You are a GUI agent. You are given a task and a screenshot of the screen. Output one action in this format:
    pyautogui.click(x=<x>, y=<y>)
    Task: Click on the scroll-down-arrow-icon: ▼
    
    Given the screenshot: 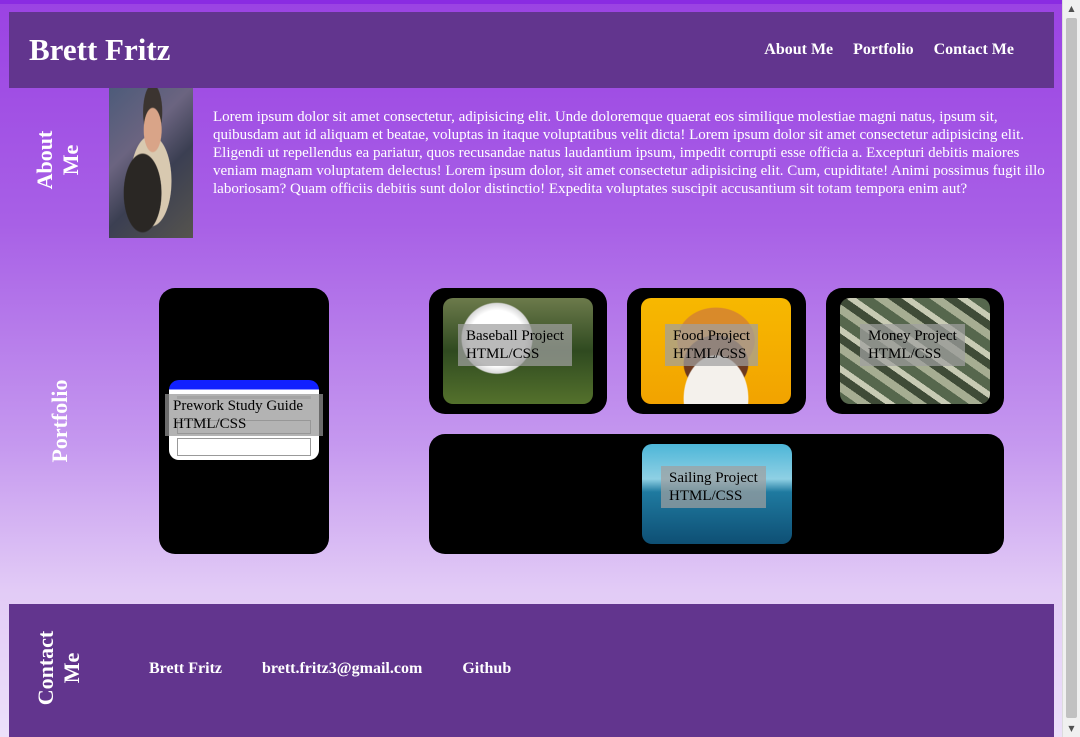 What is the action you would take?
    pyautogui.click(x=1071, y=728)
    